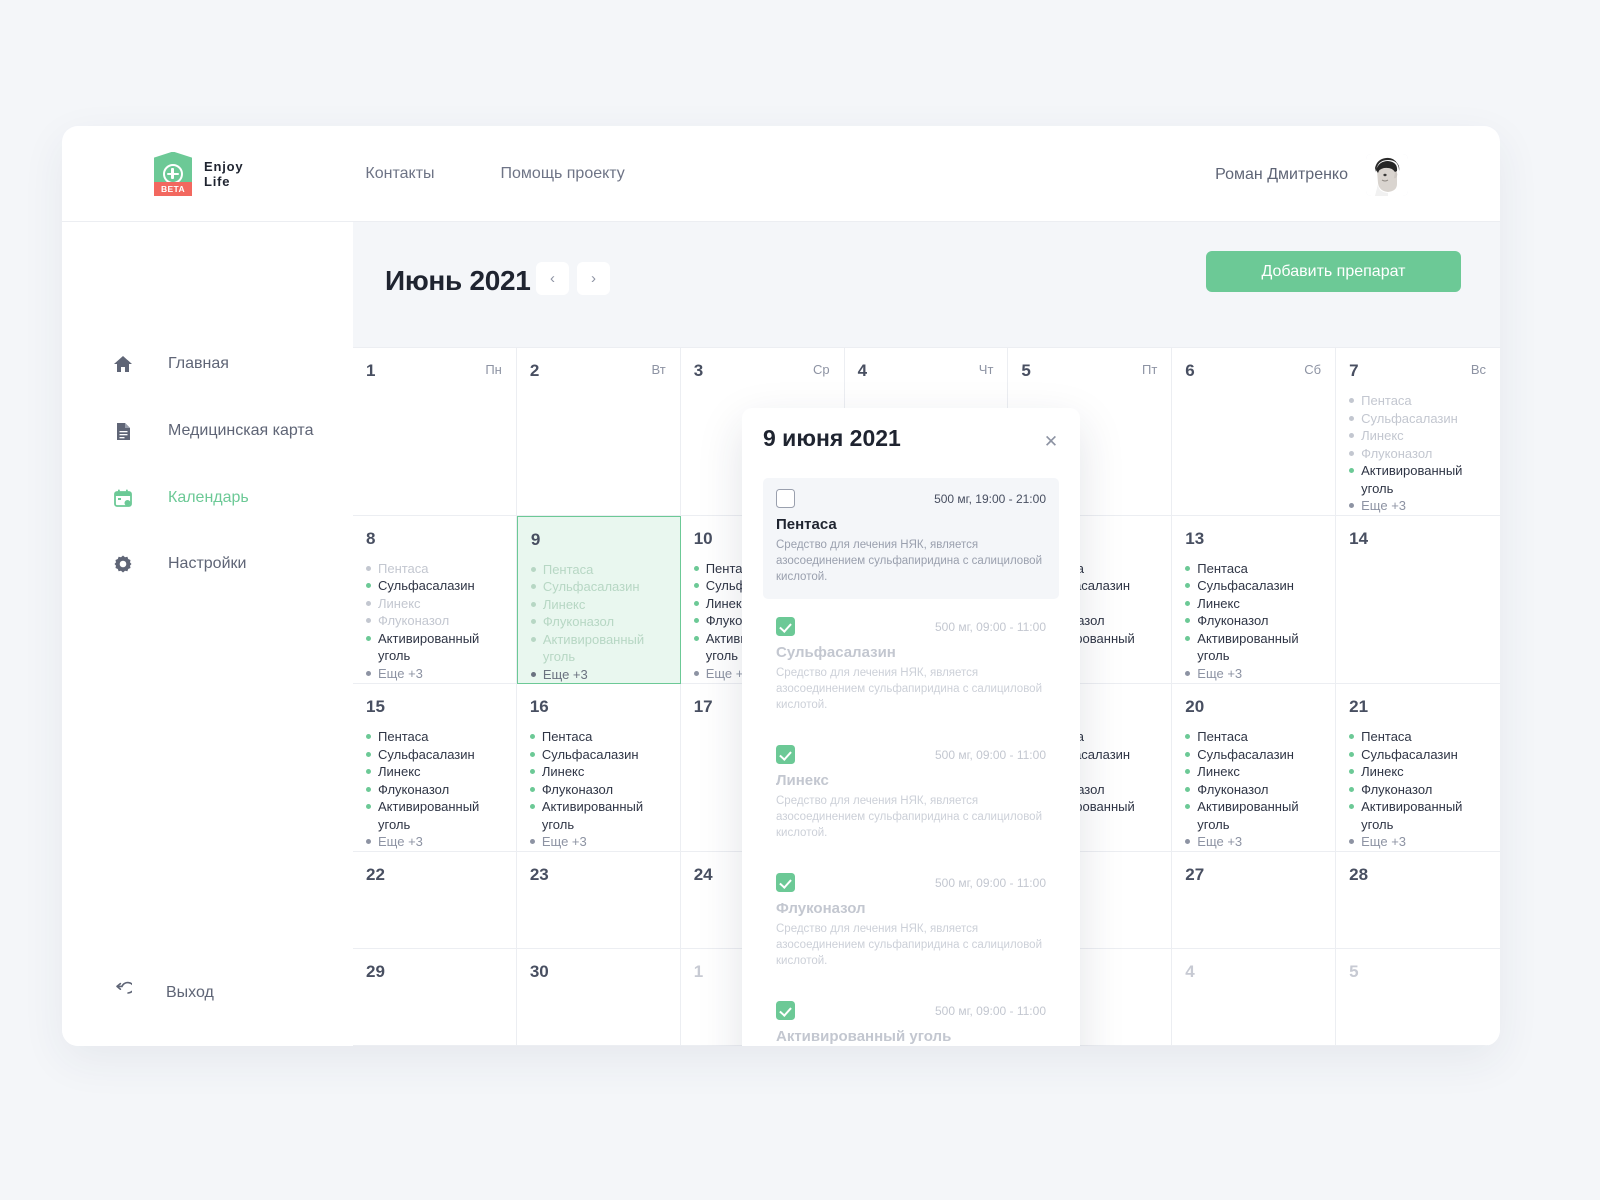 This screenshot has width=1600, height=1200. I want to click on day-number: 9, so click(535, 539).